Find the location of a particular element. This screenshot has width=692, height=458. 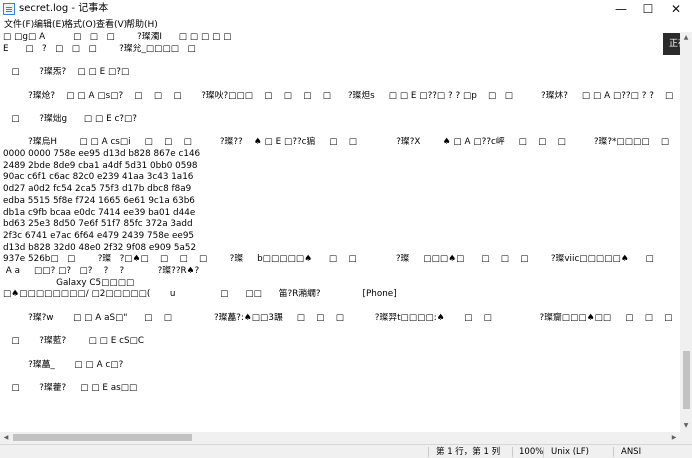

notepad-icon is located at coordinates (9, 9).